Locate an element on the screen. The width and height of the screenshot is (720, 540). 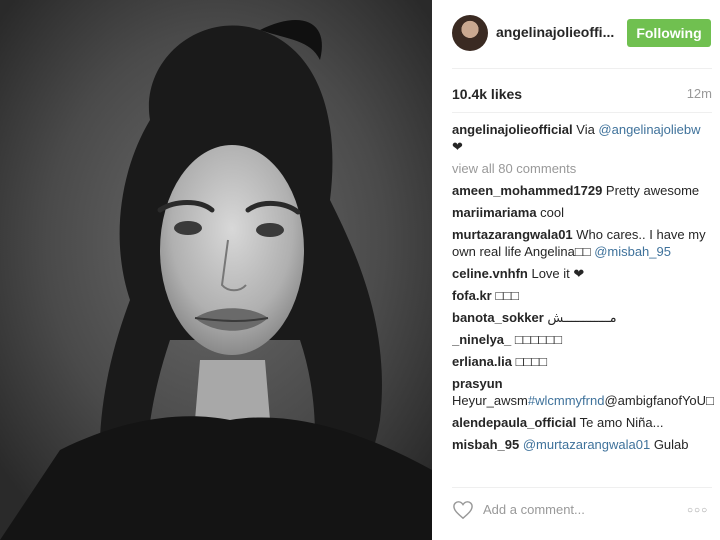
comment-text: □□□ is located at coordinates (505, 295).